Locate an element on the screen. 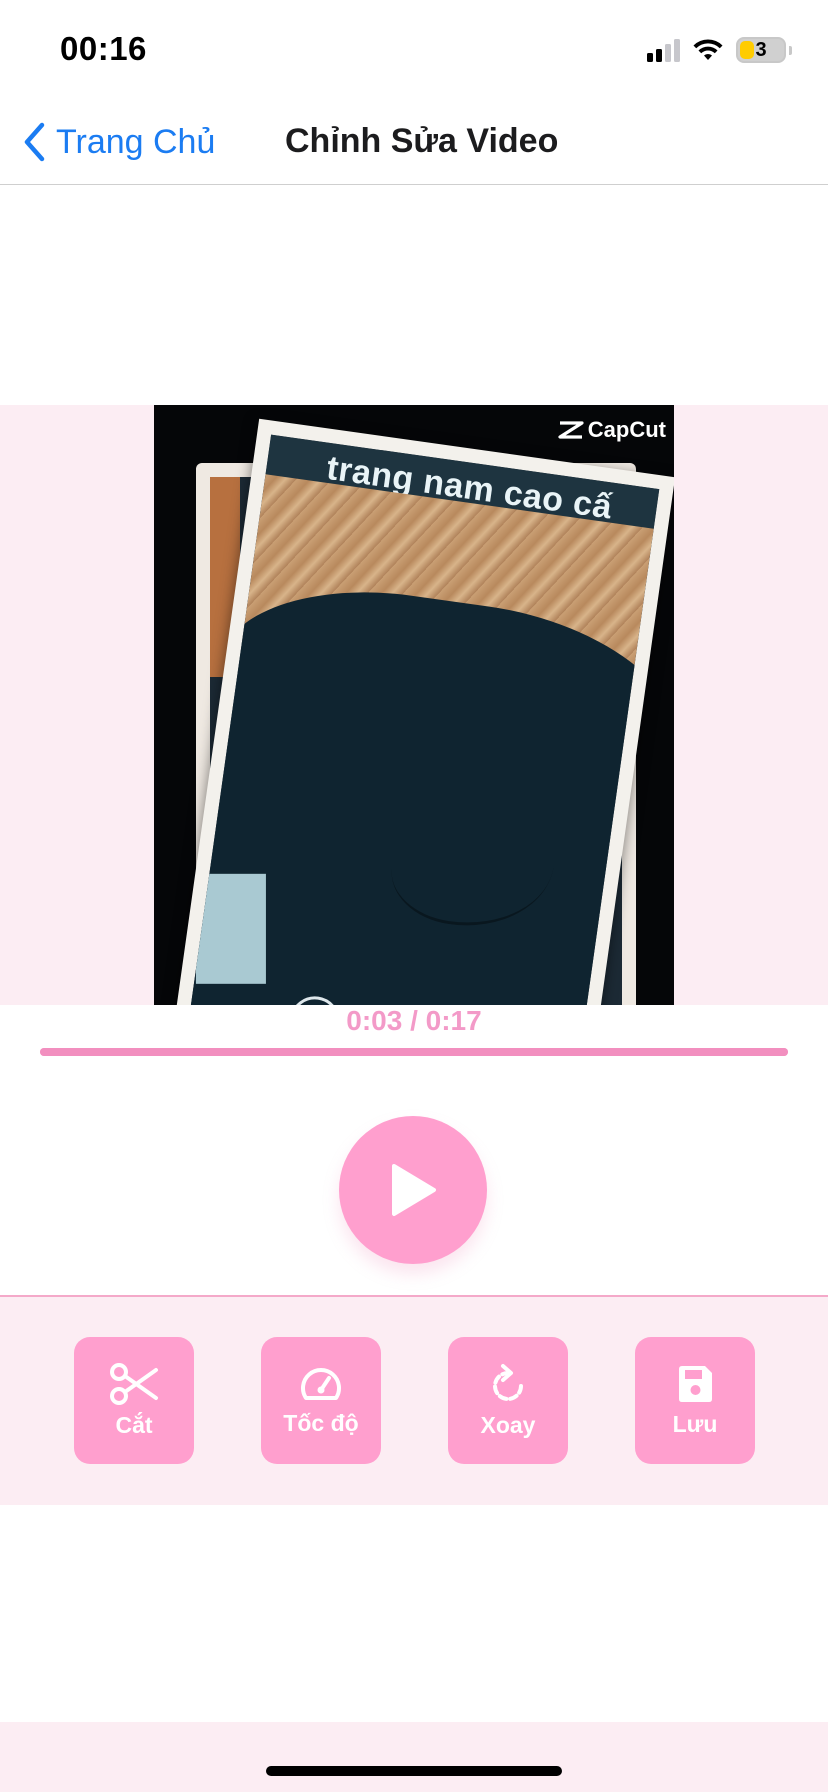  home-indicator-area is located at coordinates (414, 1757).